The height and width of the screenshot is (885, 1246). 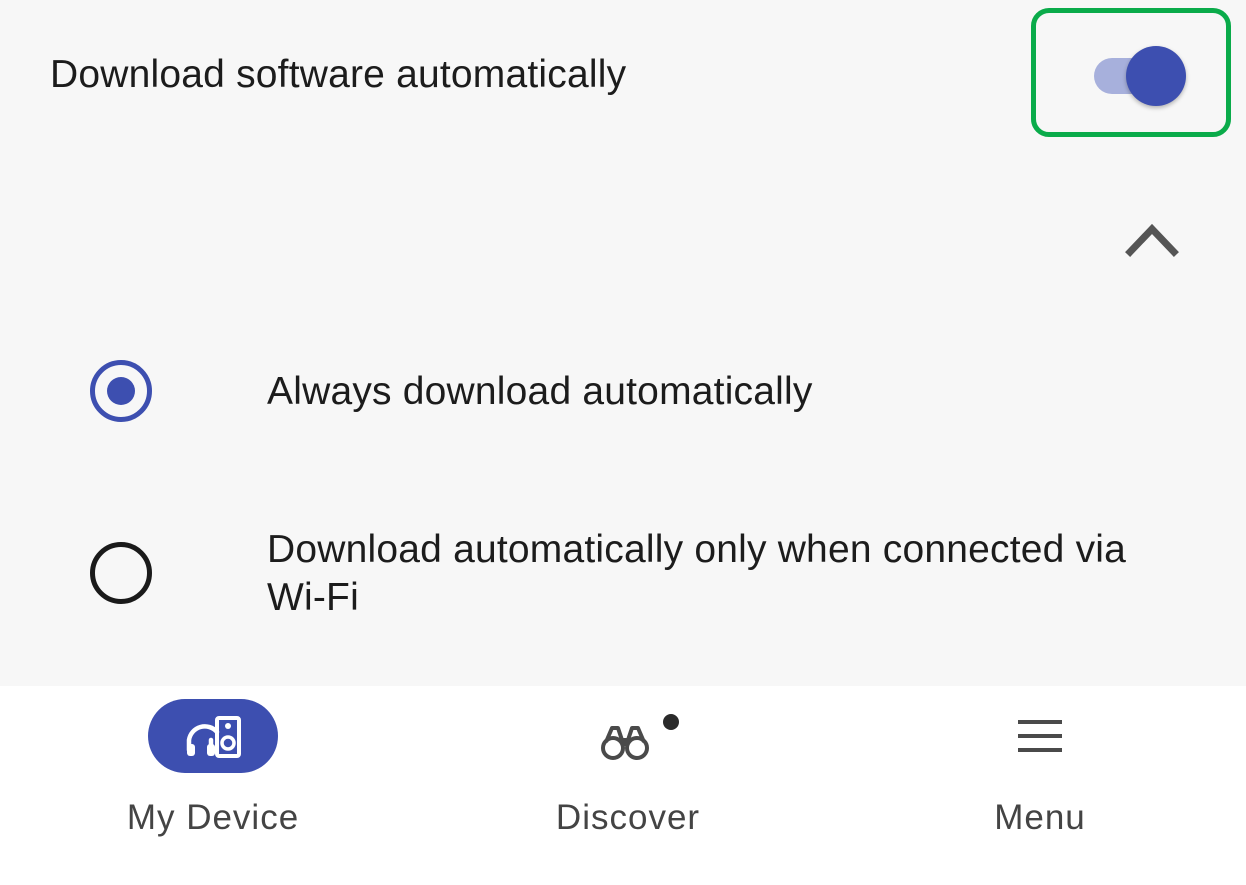 I want to click on radio-selected, so click(x=121, y=391).